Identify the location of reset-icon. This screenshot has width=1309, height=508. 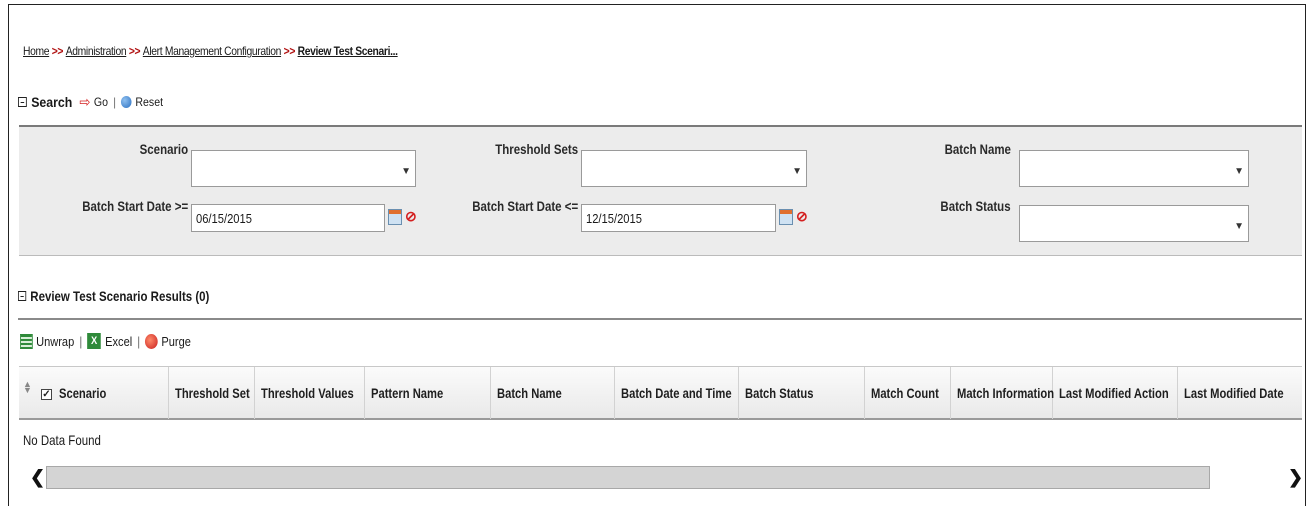
(126, 102).